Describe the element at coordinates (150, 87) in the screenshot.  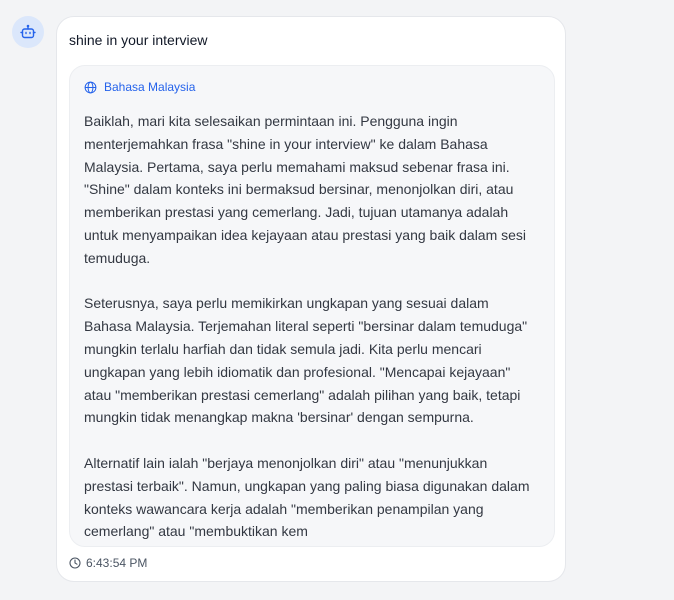
I see `language-name: Bahasa Malaysia` at that location.